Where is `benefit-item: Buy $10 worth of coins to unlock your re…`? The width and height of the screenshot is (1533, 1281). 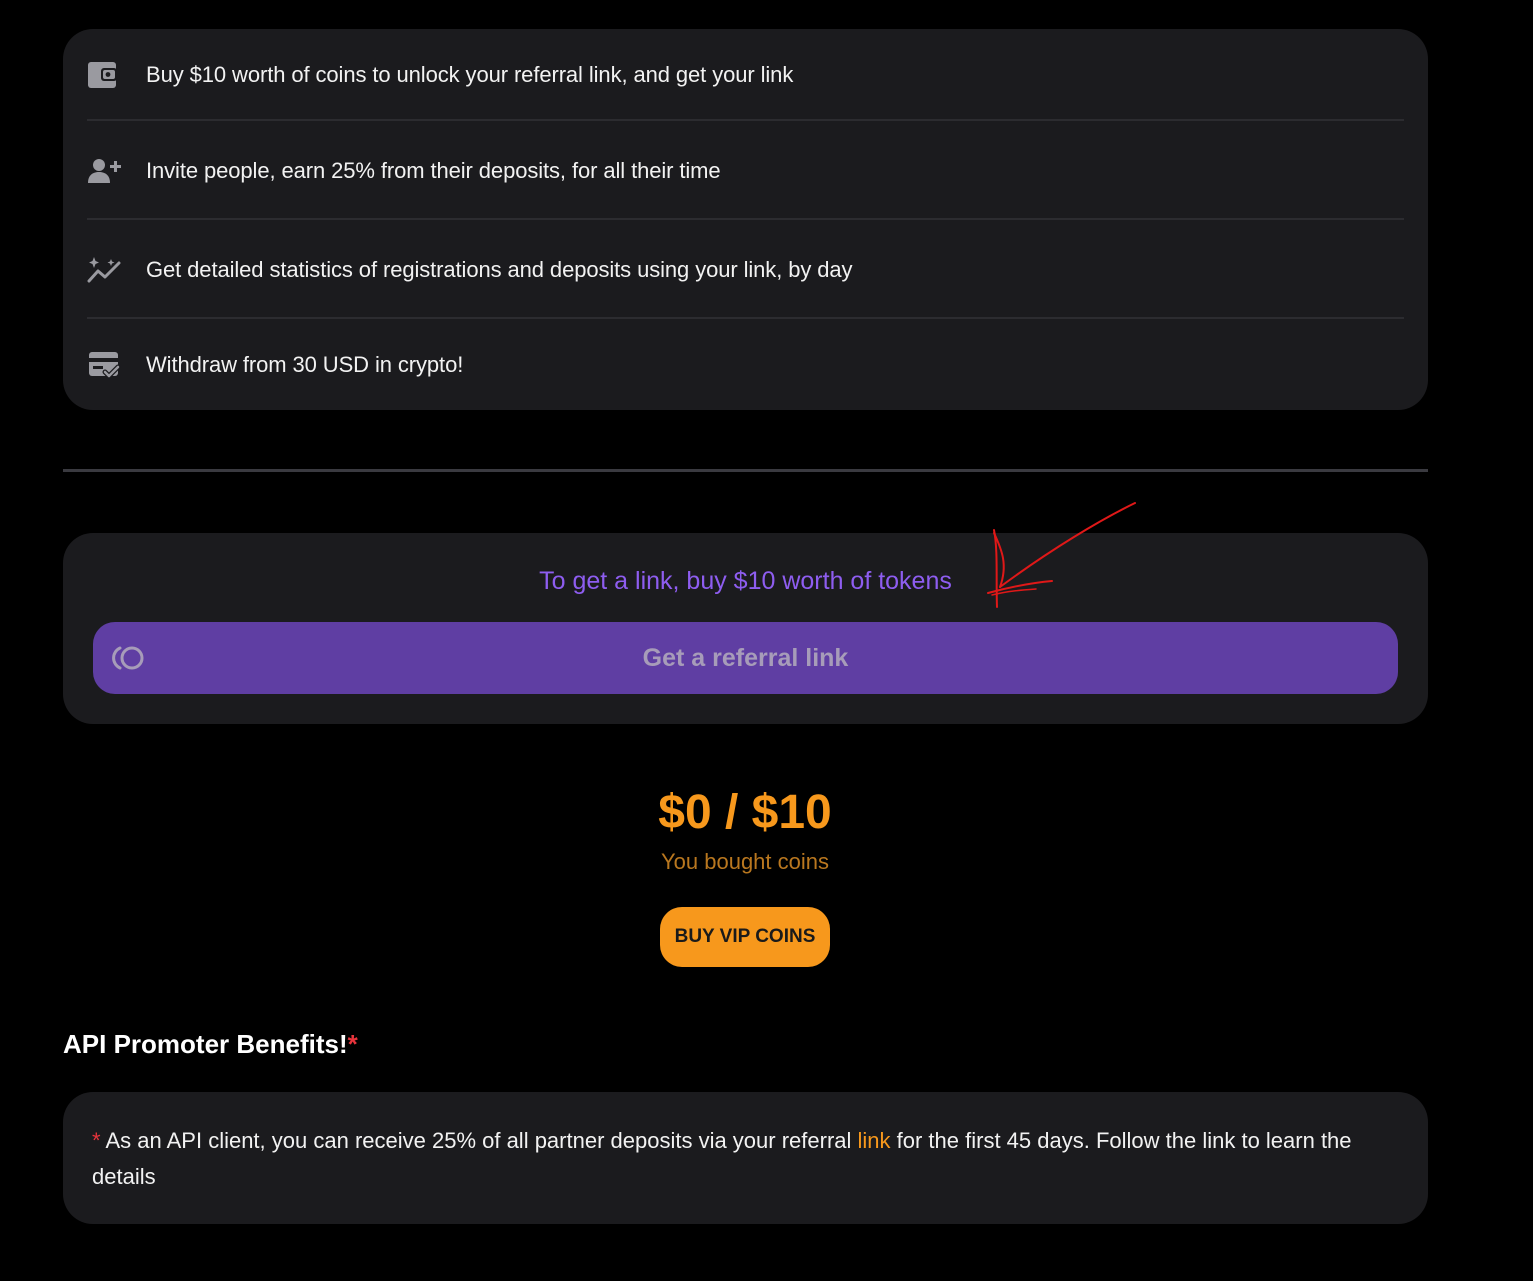 benefit-item: Buy $10 worth of coins to unlock your re… is located at coordinates (745, 74).